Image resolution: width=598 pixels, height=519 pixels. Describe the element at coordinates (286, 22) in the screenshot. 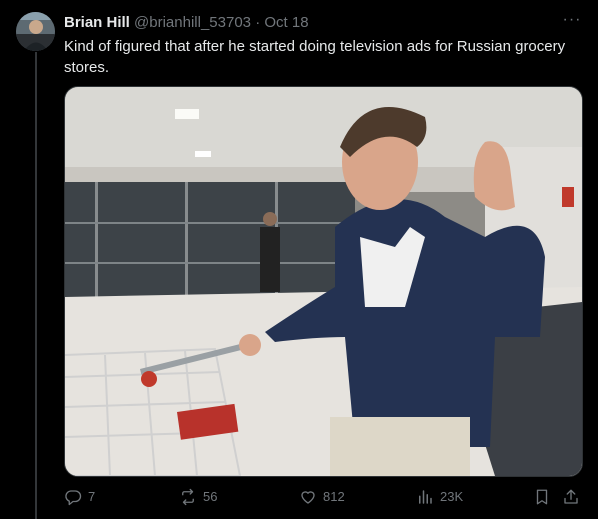

I see `tweet-date: Oct 18` at that location.